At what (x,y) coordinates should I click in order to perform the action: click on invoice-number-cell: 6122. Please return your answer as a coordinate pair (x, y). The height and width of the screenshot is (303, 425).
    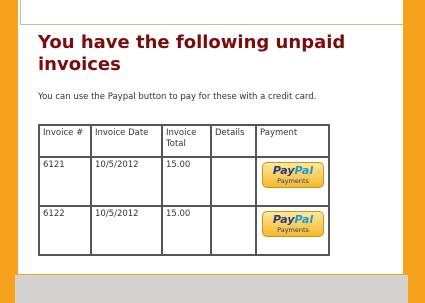
    Looking at the image, I should click on (65, 230).